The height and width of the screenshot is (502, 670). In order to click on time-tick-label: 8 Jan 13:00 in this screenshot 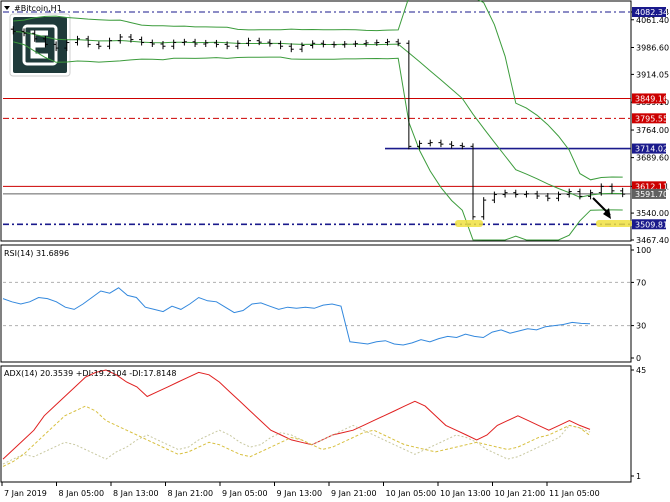, I will do `click(136, 493)`.